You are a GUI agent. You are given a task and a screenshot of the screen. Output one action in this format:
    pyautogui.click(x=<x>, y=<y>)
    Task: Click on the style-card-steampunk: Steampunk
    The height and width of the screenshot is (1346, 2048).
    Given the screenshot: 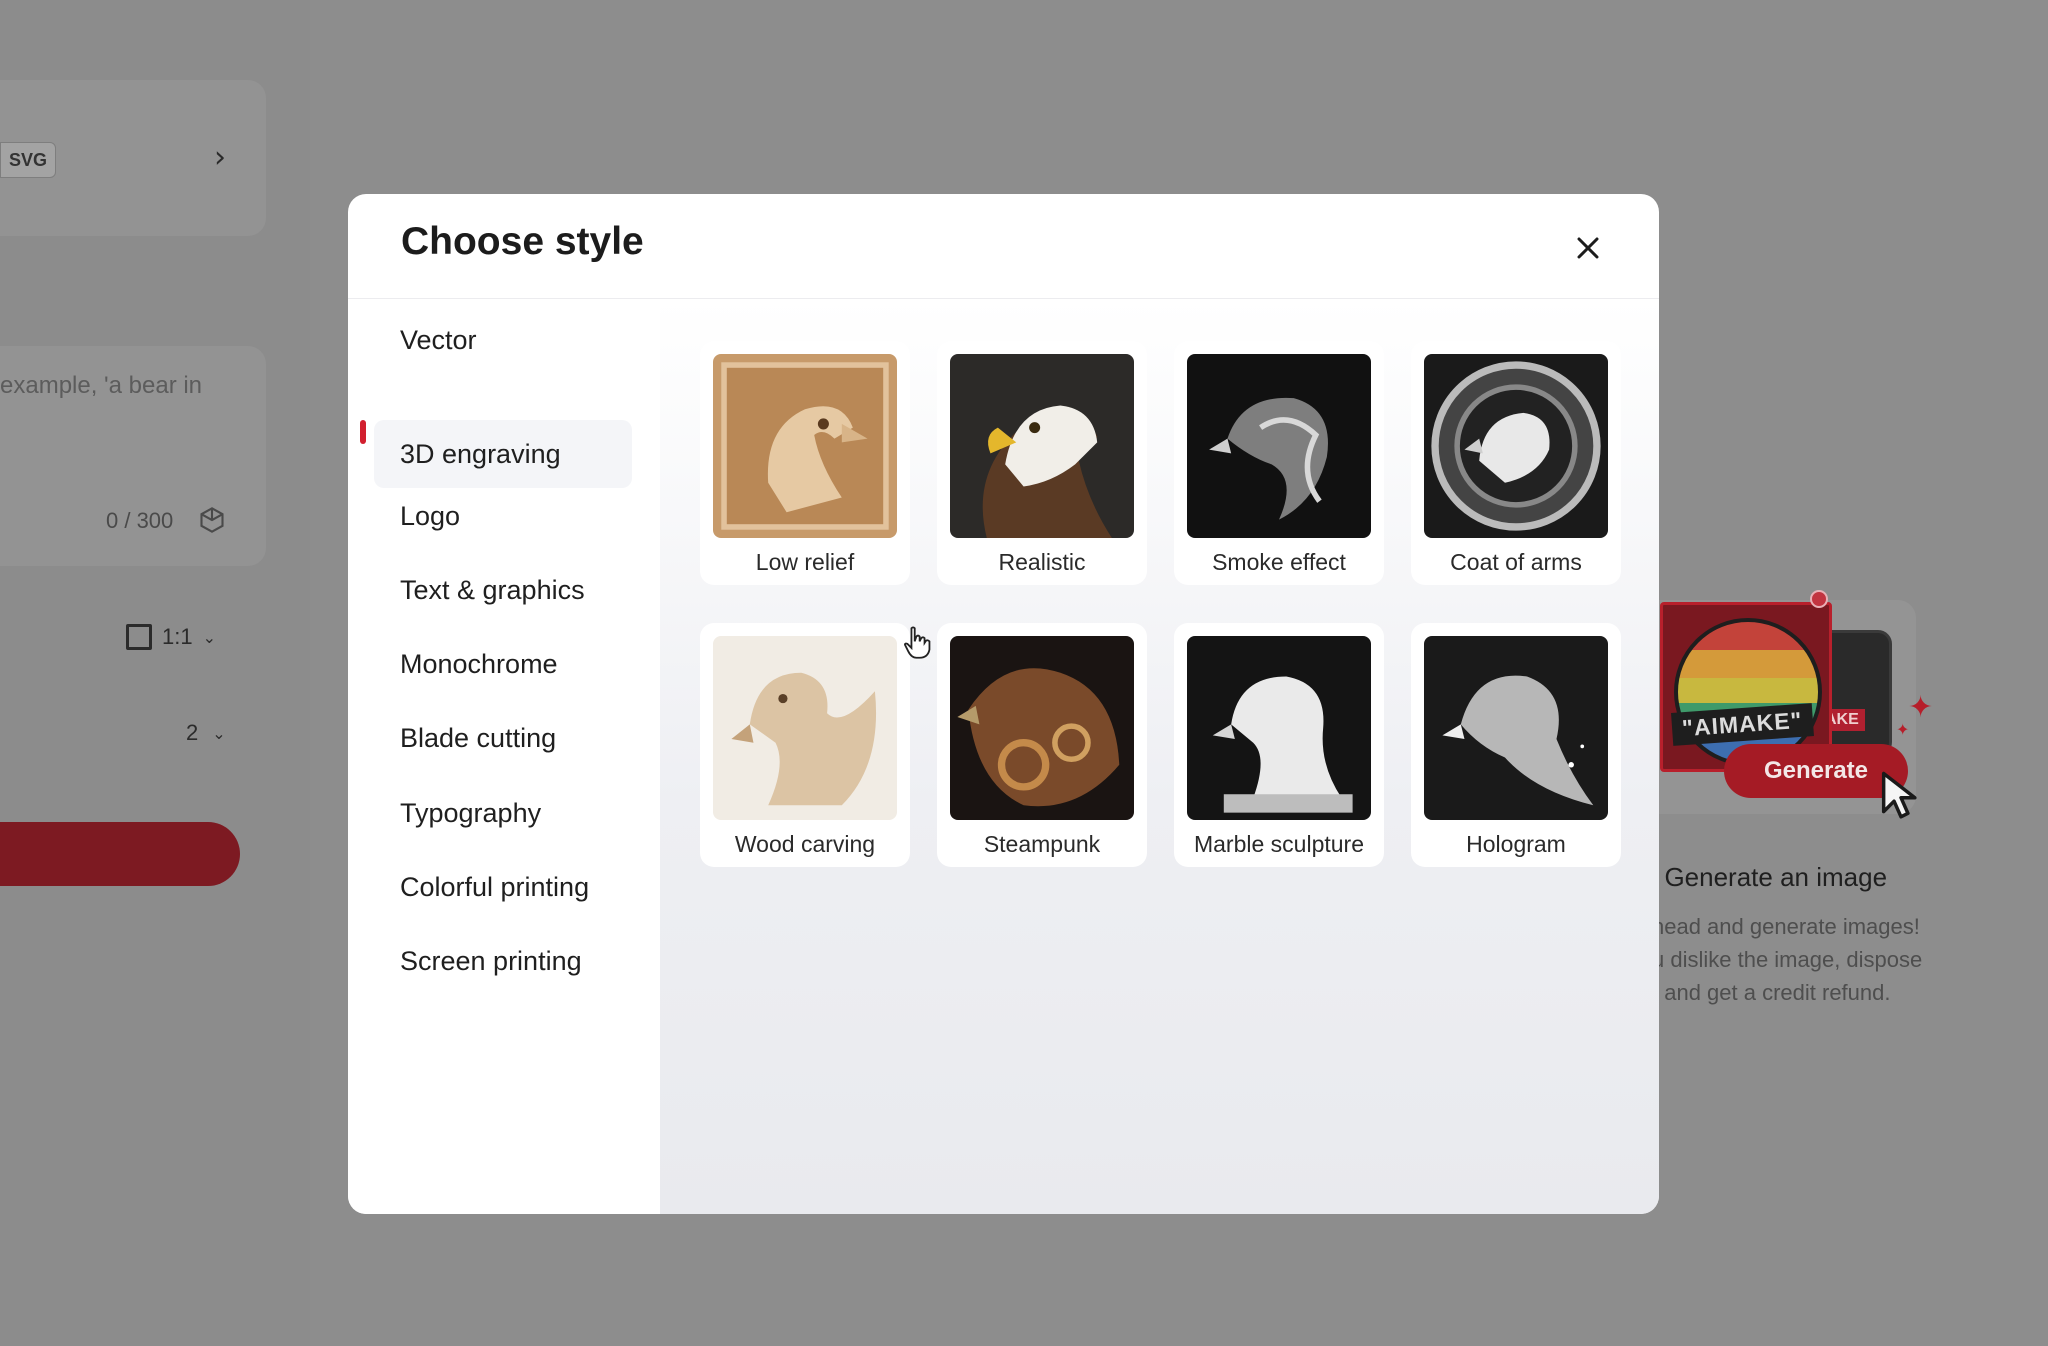 What is the action you would take?
    pyautogui.click(x=1042, y=745)
    